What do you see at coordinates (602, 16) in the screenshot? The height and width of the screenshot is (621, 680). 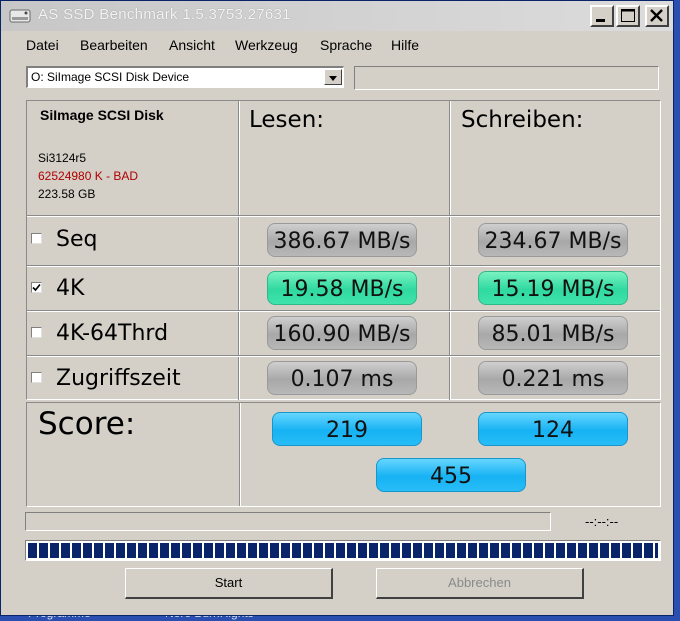 I see `minimize-button` at bounding box center [602, 16].